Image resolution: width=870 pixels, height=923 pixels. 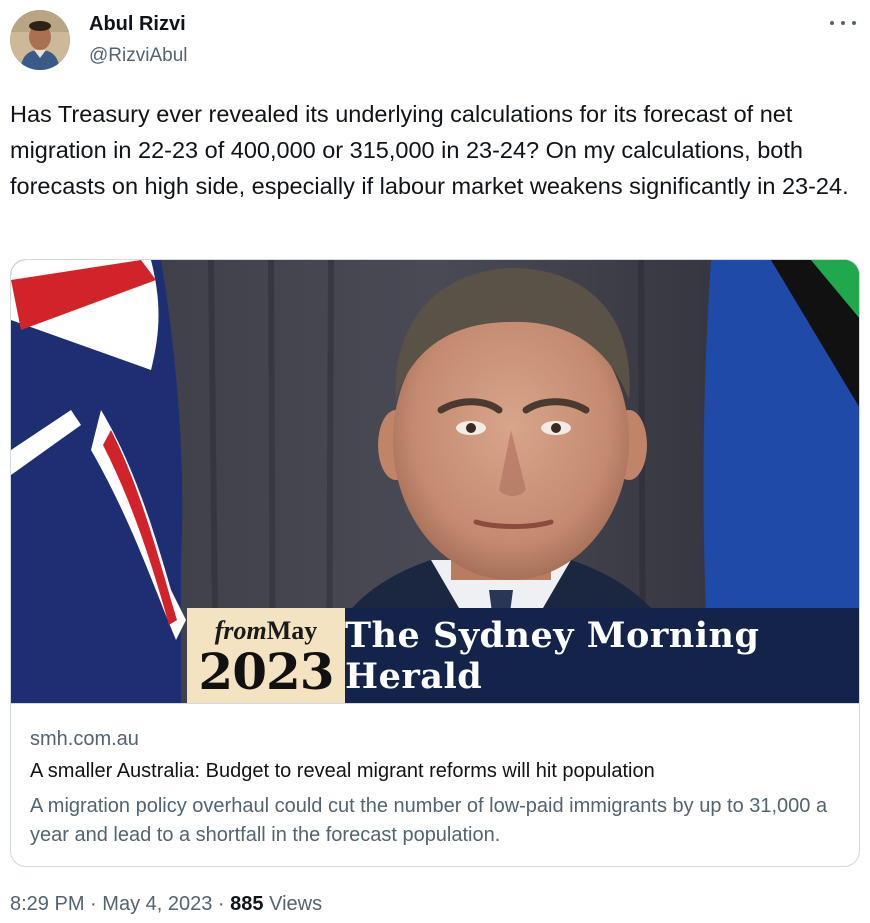 What do you see at coordinates (138, 56) in the screenshot?
I see `author-handle: @RizviAbul` at bounding box center [138, 56].